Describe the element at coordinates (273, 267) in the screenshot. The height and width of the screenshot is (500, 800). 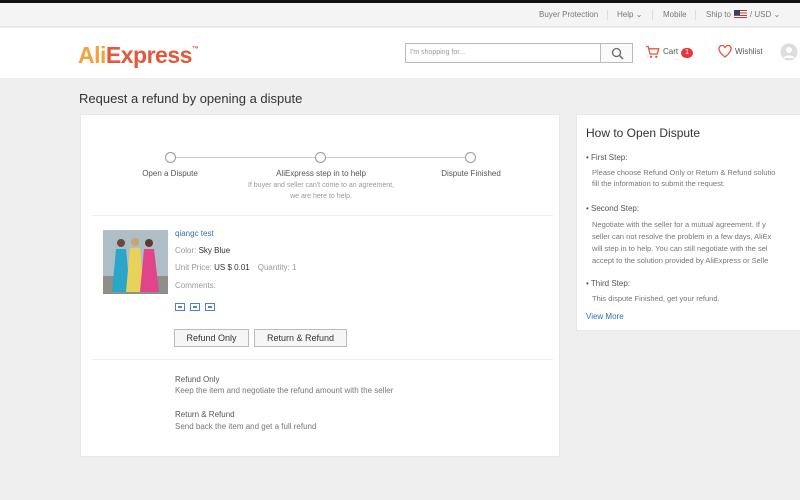
I see `quantity-label: Quantity:` at that location.